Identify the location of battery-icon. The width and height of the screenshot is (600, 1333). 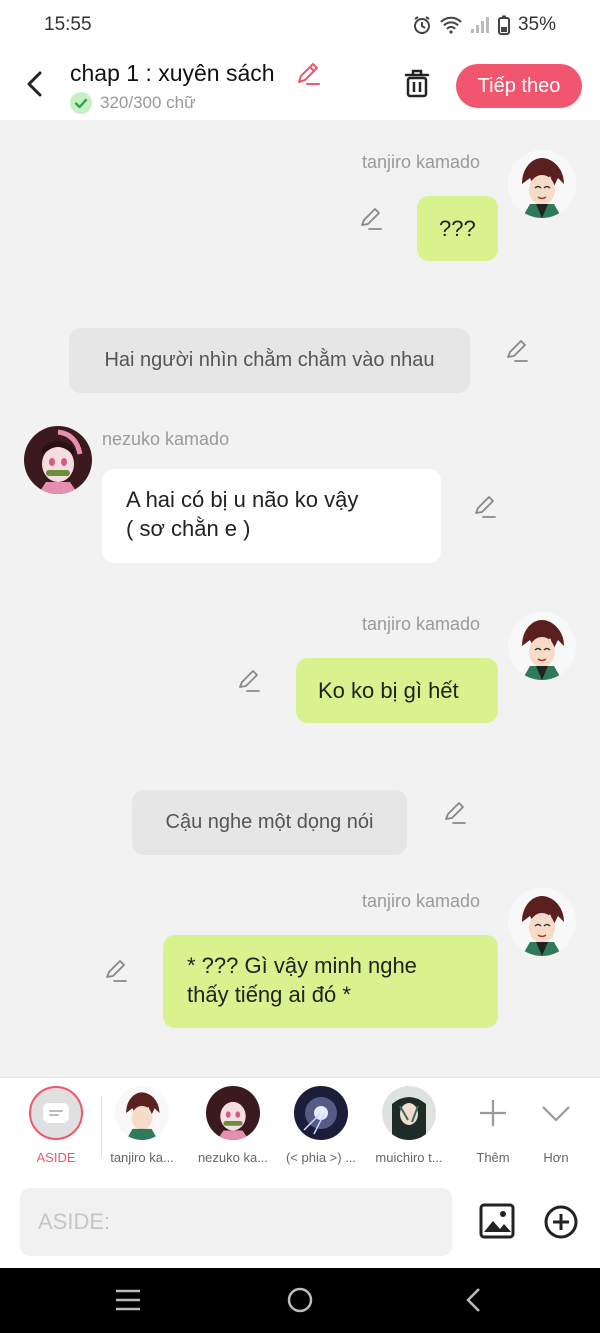
(503, 25).